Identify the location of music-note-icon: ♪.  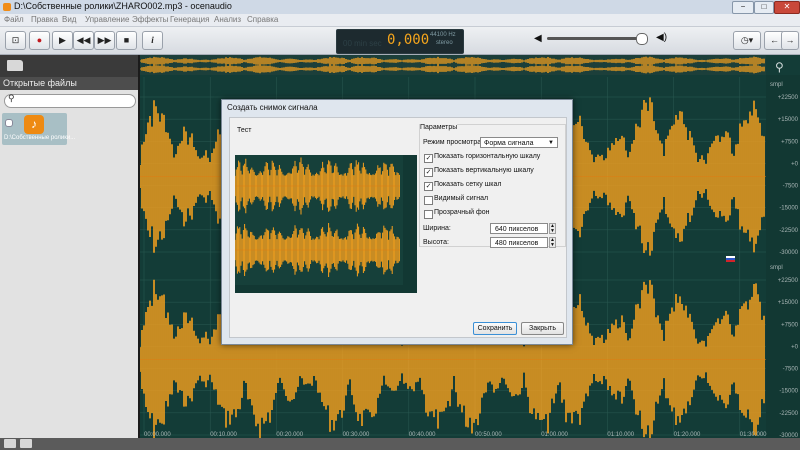
(34, 124).